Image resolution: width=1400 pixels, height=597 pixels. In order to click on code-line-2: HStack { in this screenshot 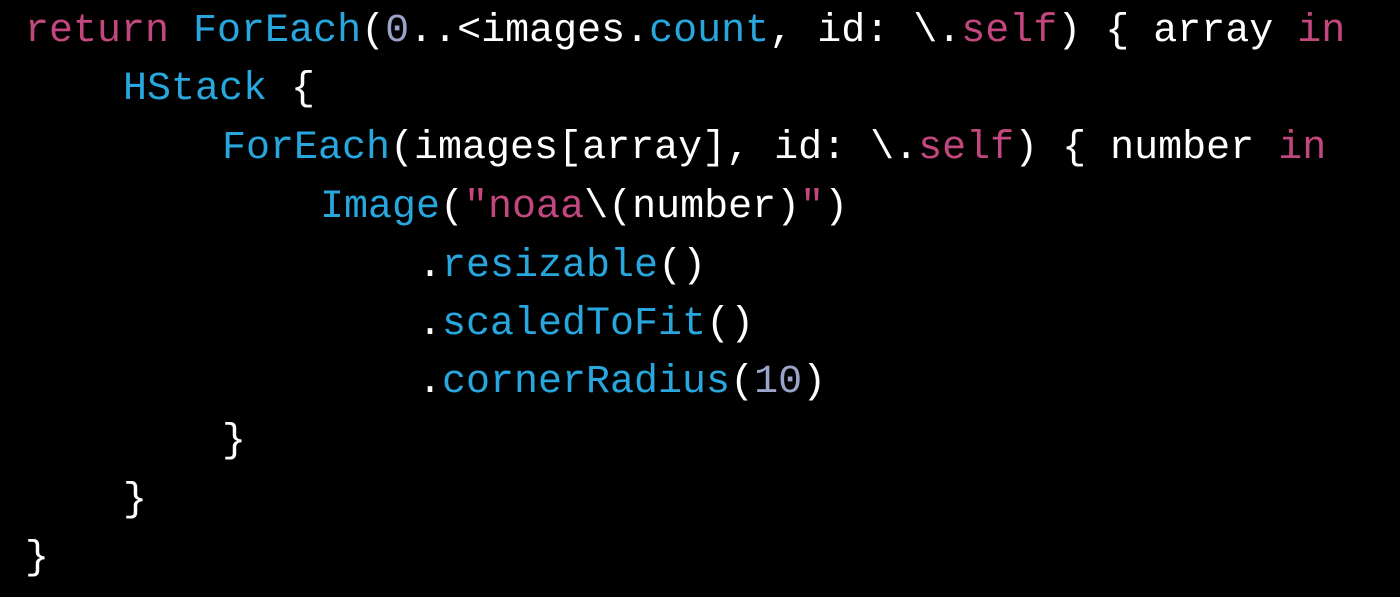, I will do `click(157, 90)`.